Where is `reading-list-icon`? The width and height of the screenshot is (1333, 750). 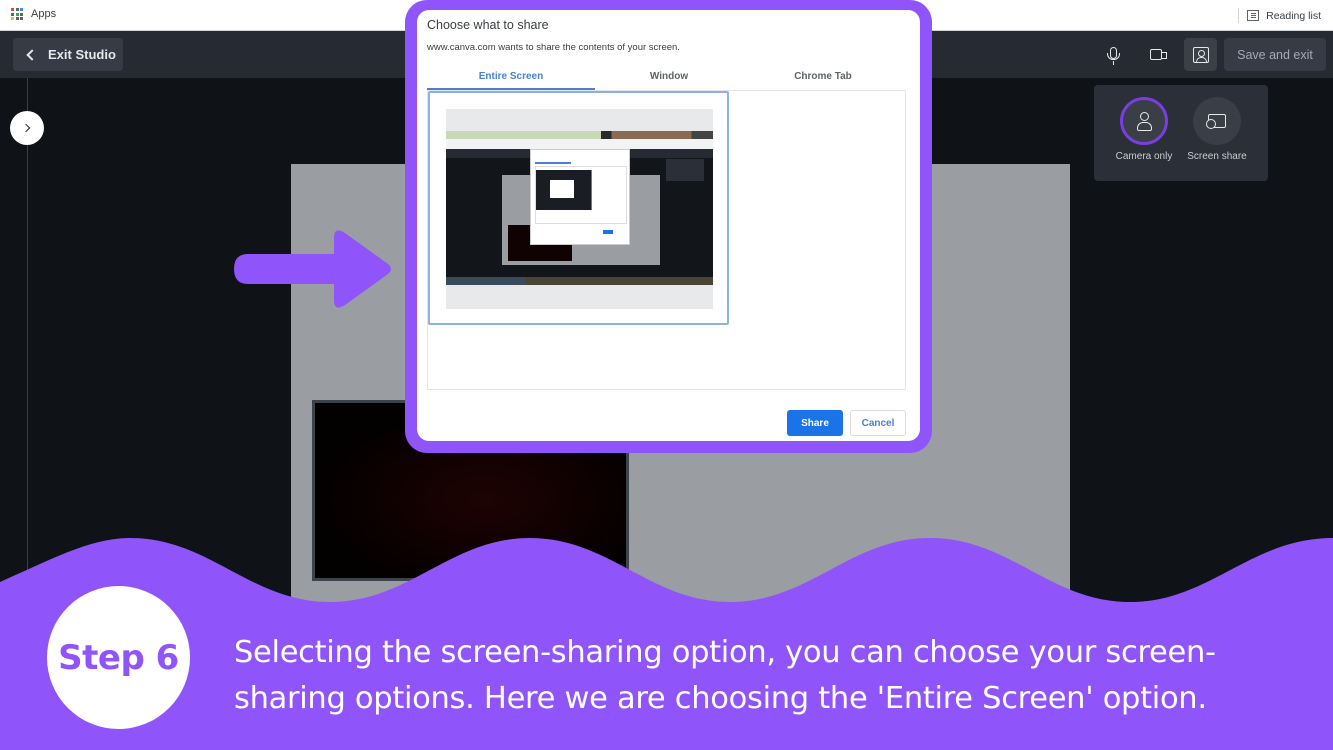 reading-list-icon is located at coordinates (1253, 15).